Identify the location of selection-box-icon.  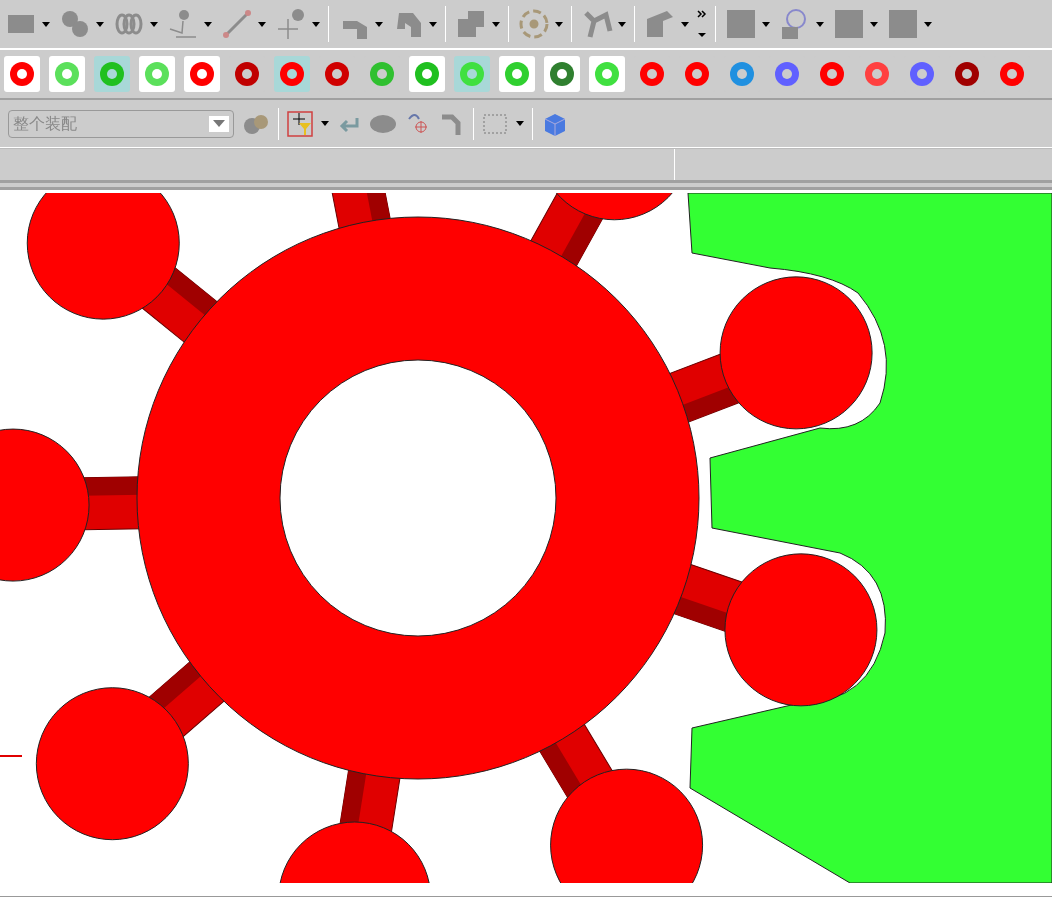
(495, 123).